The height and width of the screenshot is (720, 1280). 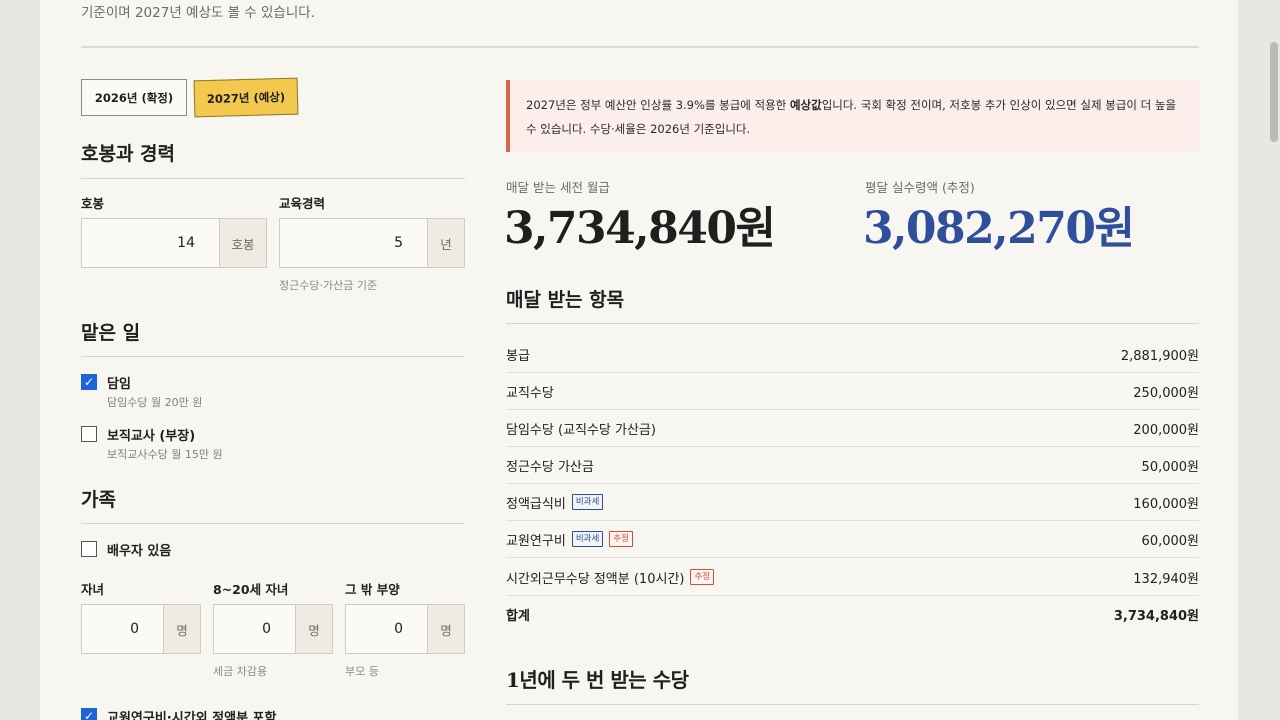 I want to click on table-row: 정액급식비 비과세 160,000원, so click(x=852, y=502).